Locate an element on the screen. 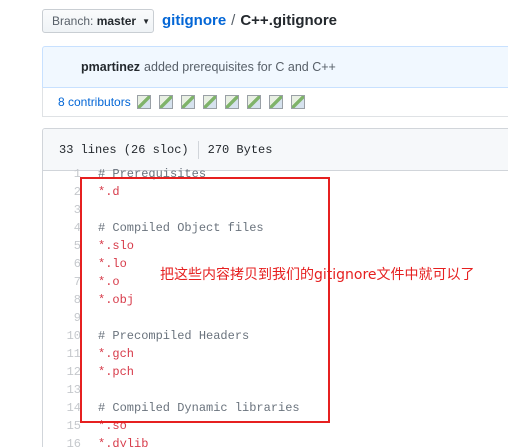 Image resolution: width=508 pixels, height=447 pixels. line-number: 1 is located at coordinates (62, 174).